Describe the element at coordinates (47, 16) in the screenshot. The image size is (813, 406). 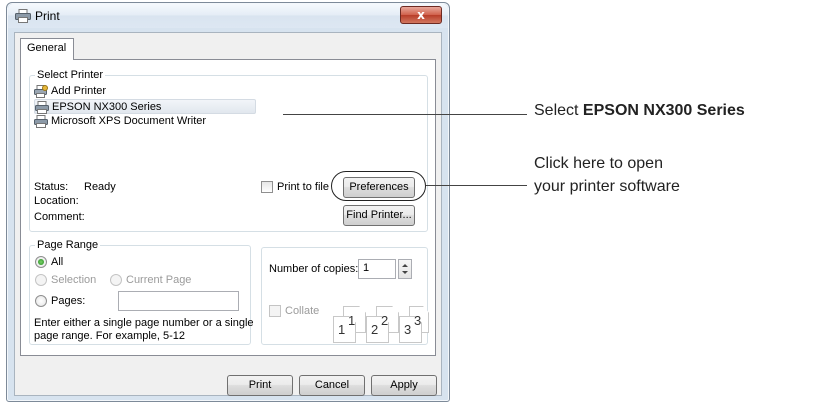
I see `window-title: Print` at that location.